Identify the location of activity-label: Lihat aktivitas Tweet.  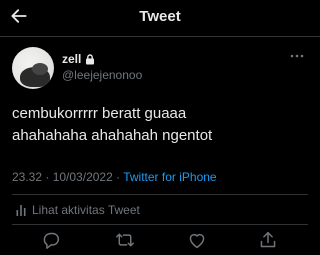
(86, 210).